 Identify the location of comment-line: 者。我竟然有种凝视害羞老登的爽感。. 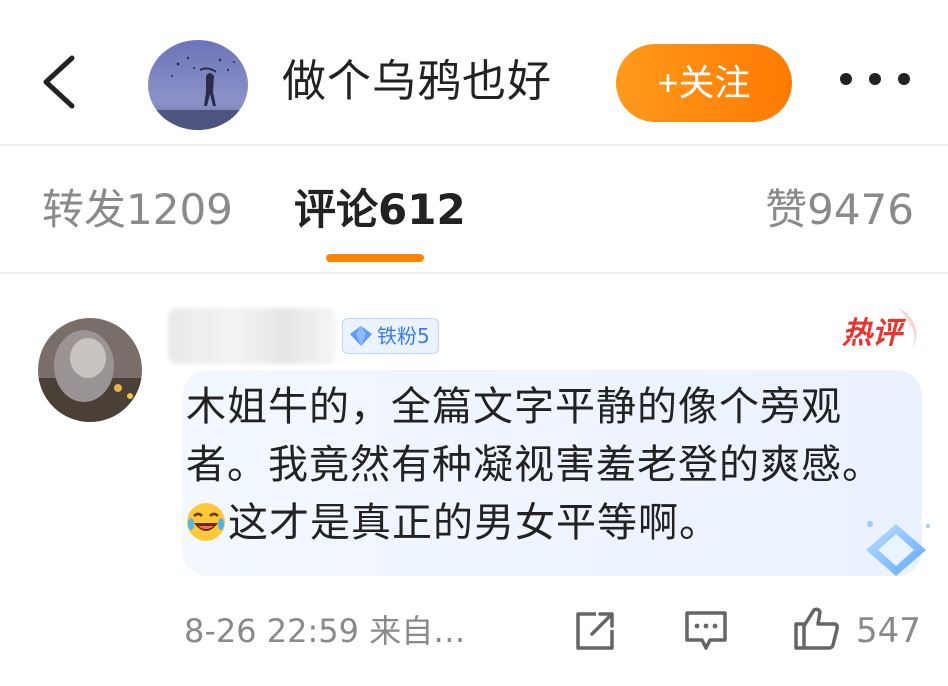
(534, 465).